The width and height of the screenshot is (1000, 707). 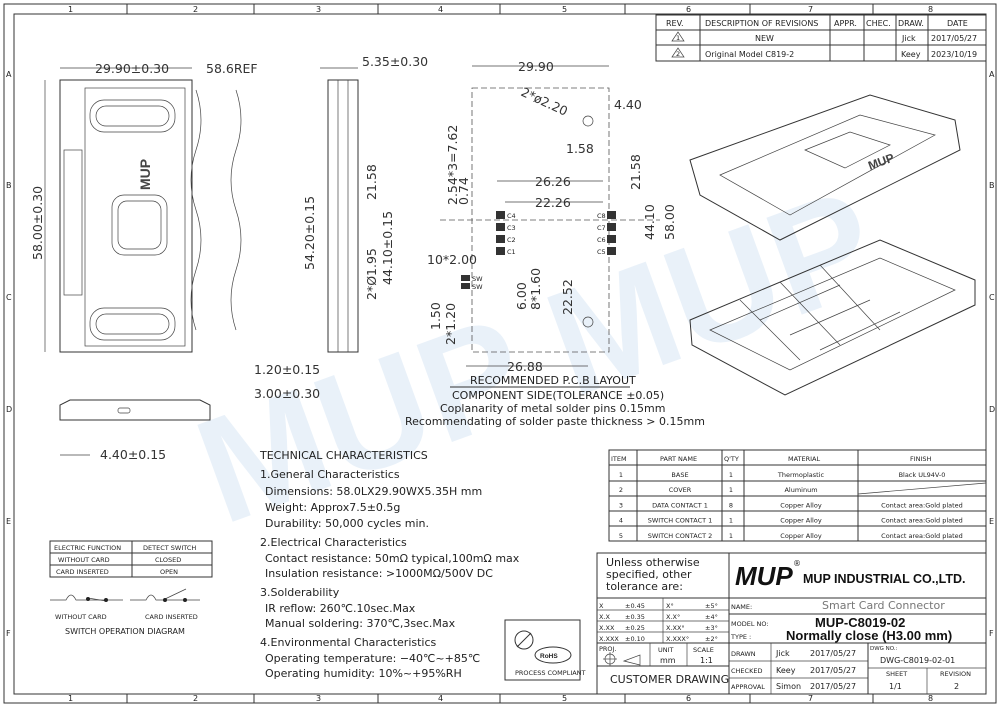 What do you see at coordinates (145, 174) in the screenshot?
I see `front-logo: MUP` at bounding box center [145, 174].